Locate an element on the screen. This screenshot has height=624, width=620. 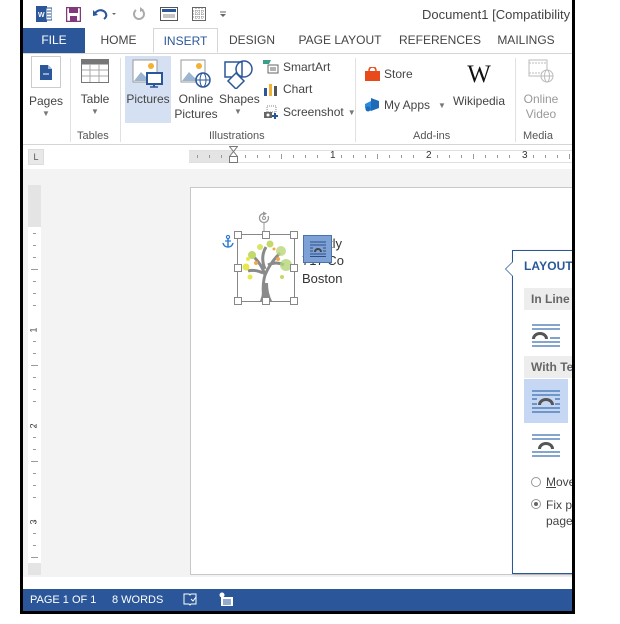
smartart-button: SmartArt is located at coordinates (296, 67).